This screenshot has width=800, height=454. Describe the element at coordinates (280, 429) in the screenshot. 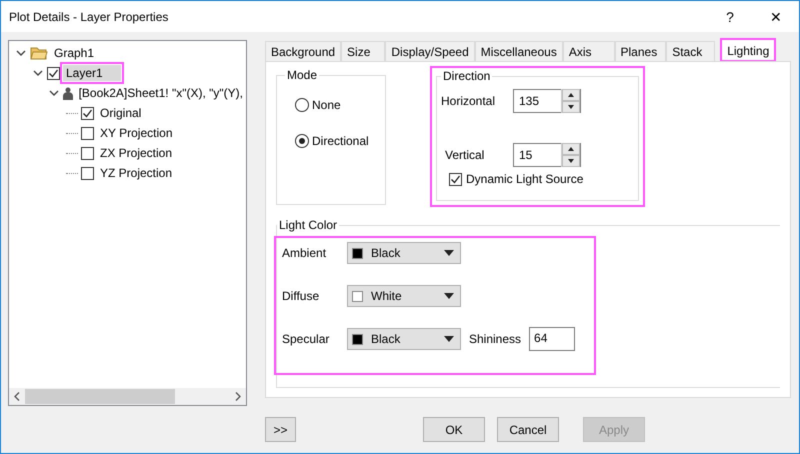

I see `expand-button: >>` at that location.